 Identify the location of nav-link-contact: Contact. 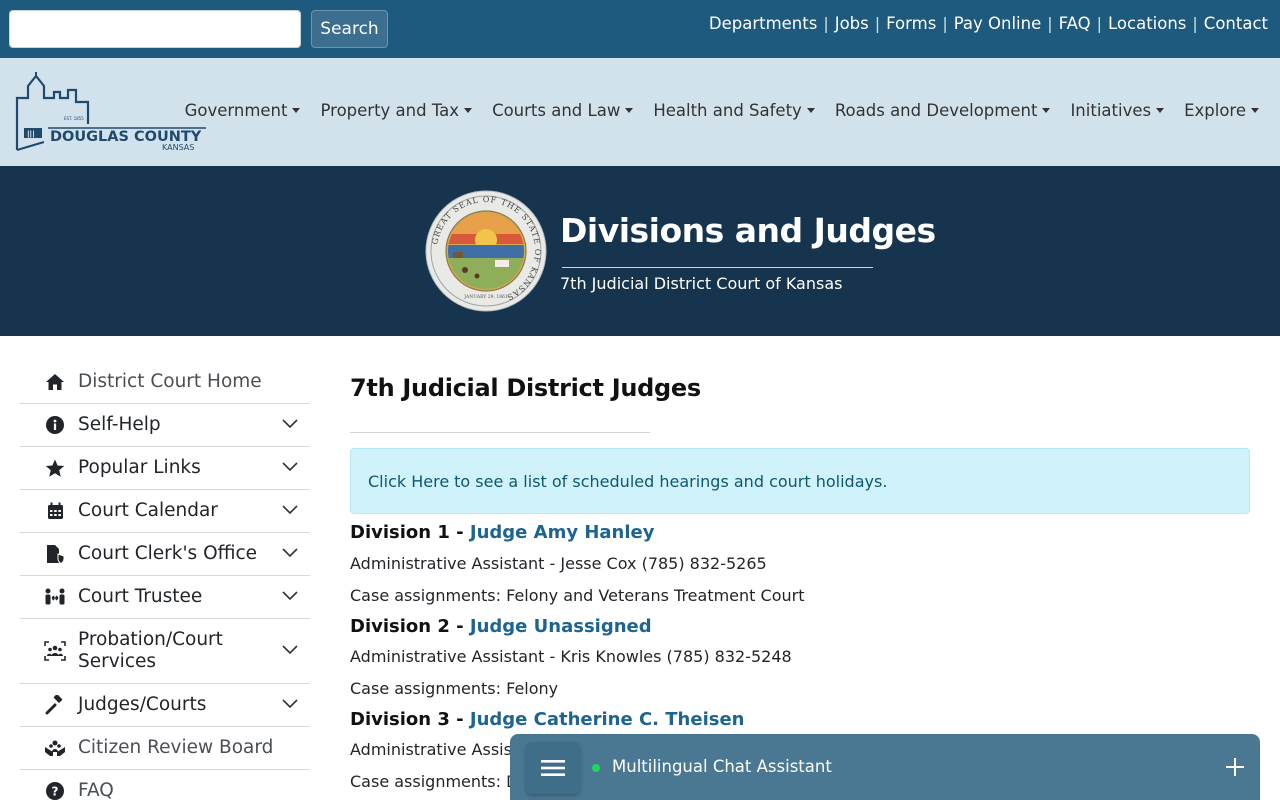
(1236, 23).